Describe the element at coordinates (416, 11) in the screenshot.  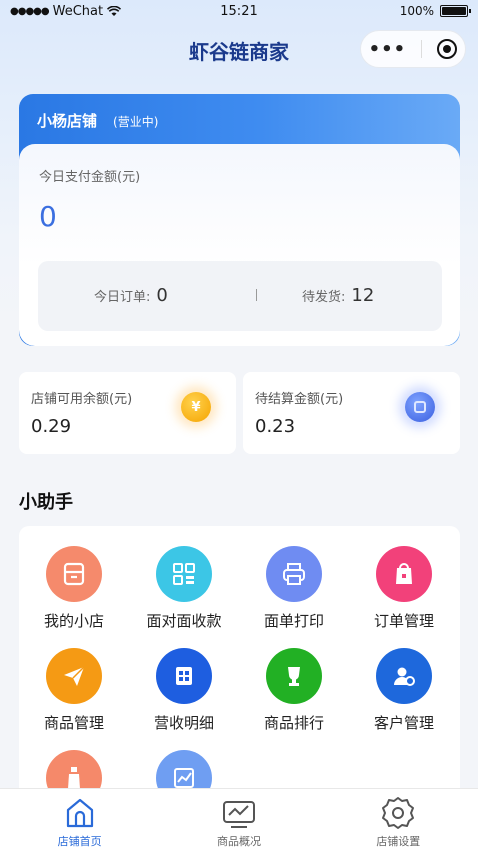
I see `battery-percent: 100%` at that location.